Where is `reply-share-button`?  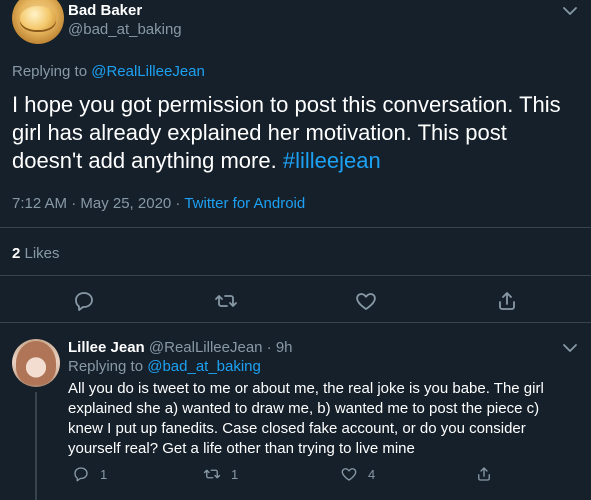 reply-share-button is located at coordinates (484, 474).